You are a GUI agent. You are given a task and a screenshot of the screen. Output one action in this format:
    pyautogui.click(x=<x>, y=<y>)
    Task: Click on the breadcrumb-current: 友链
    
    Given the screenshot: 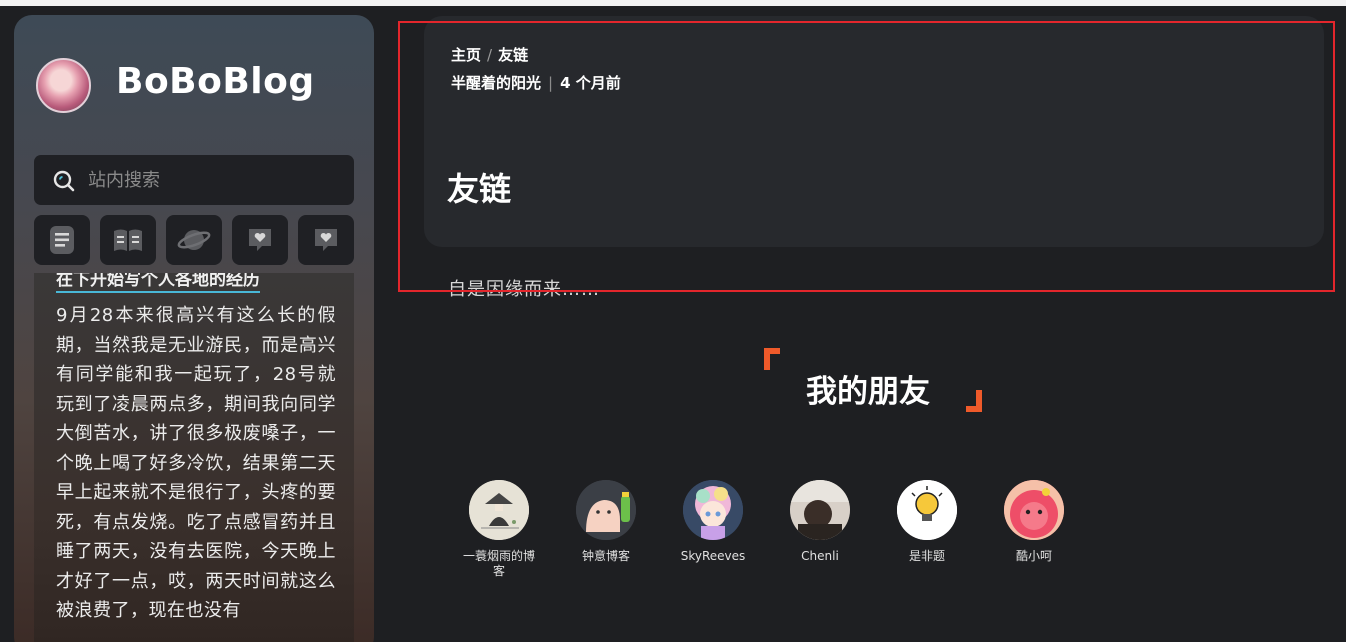 What is the action you would take?
    pyautogui.click(x=513, y=55)
    